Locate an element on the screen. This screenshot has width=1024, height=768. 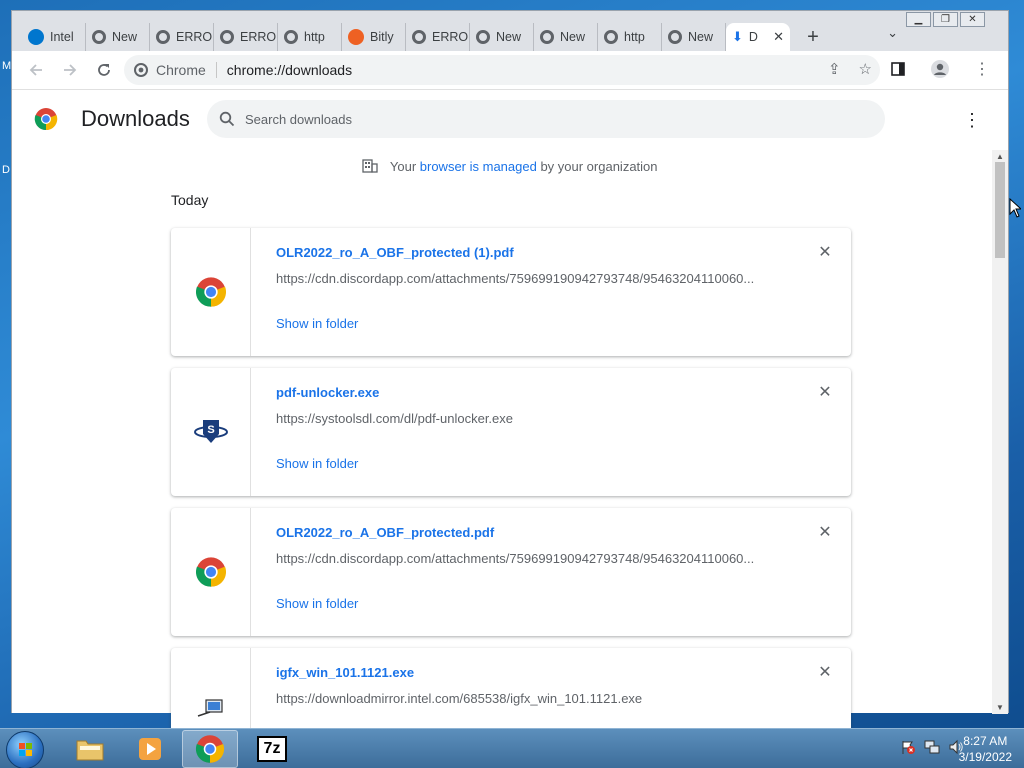
browser-tab: Intel is located at coordinates (54, 37).